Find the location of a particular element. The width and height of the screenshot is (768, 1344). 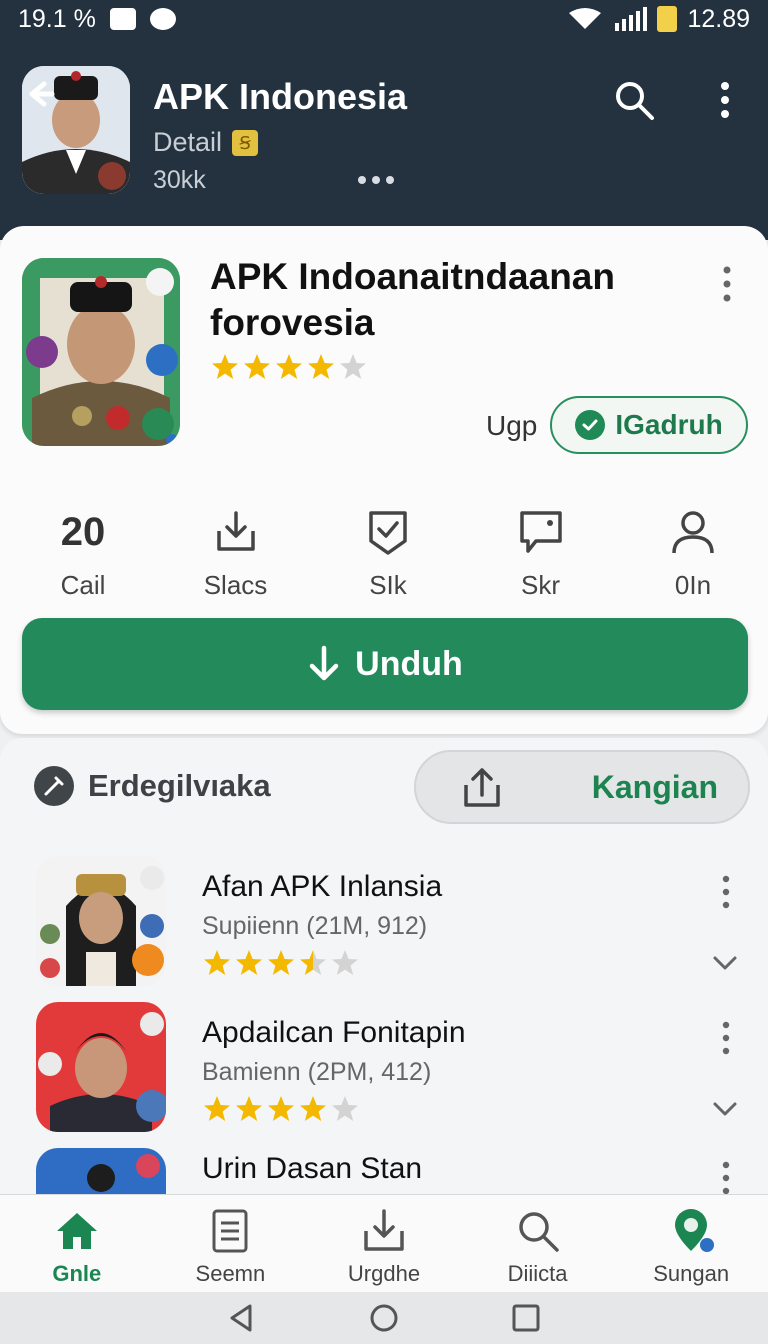

stat-label: SIk is located at coordinates (388, 585).